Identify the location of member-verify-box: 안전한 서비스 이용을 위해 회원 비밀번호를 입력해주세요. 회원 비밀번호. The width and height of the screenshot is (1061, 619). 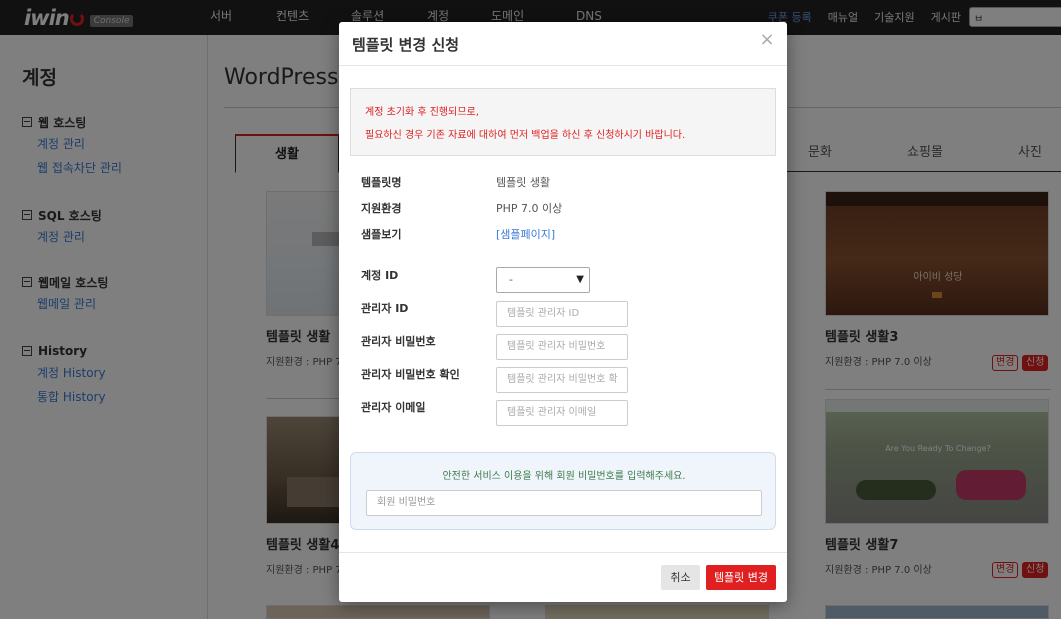
(563, 491).